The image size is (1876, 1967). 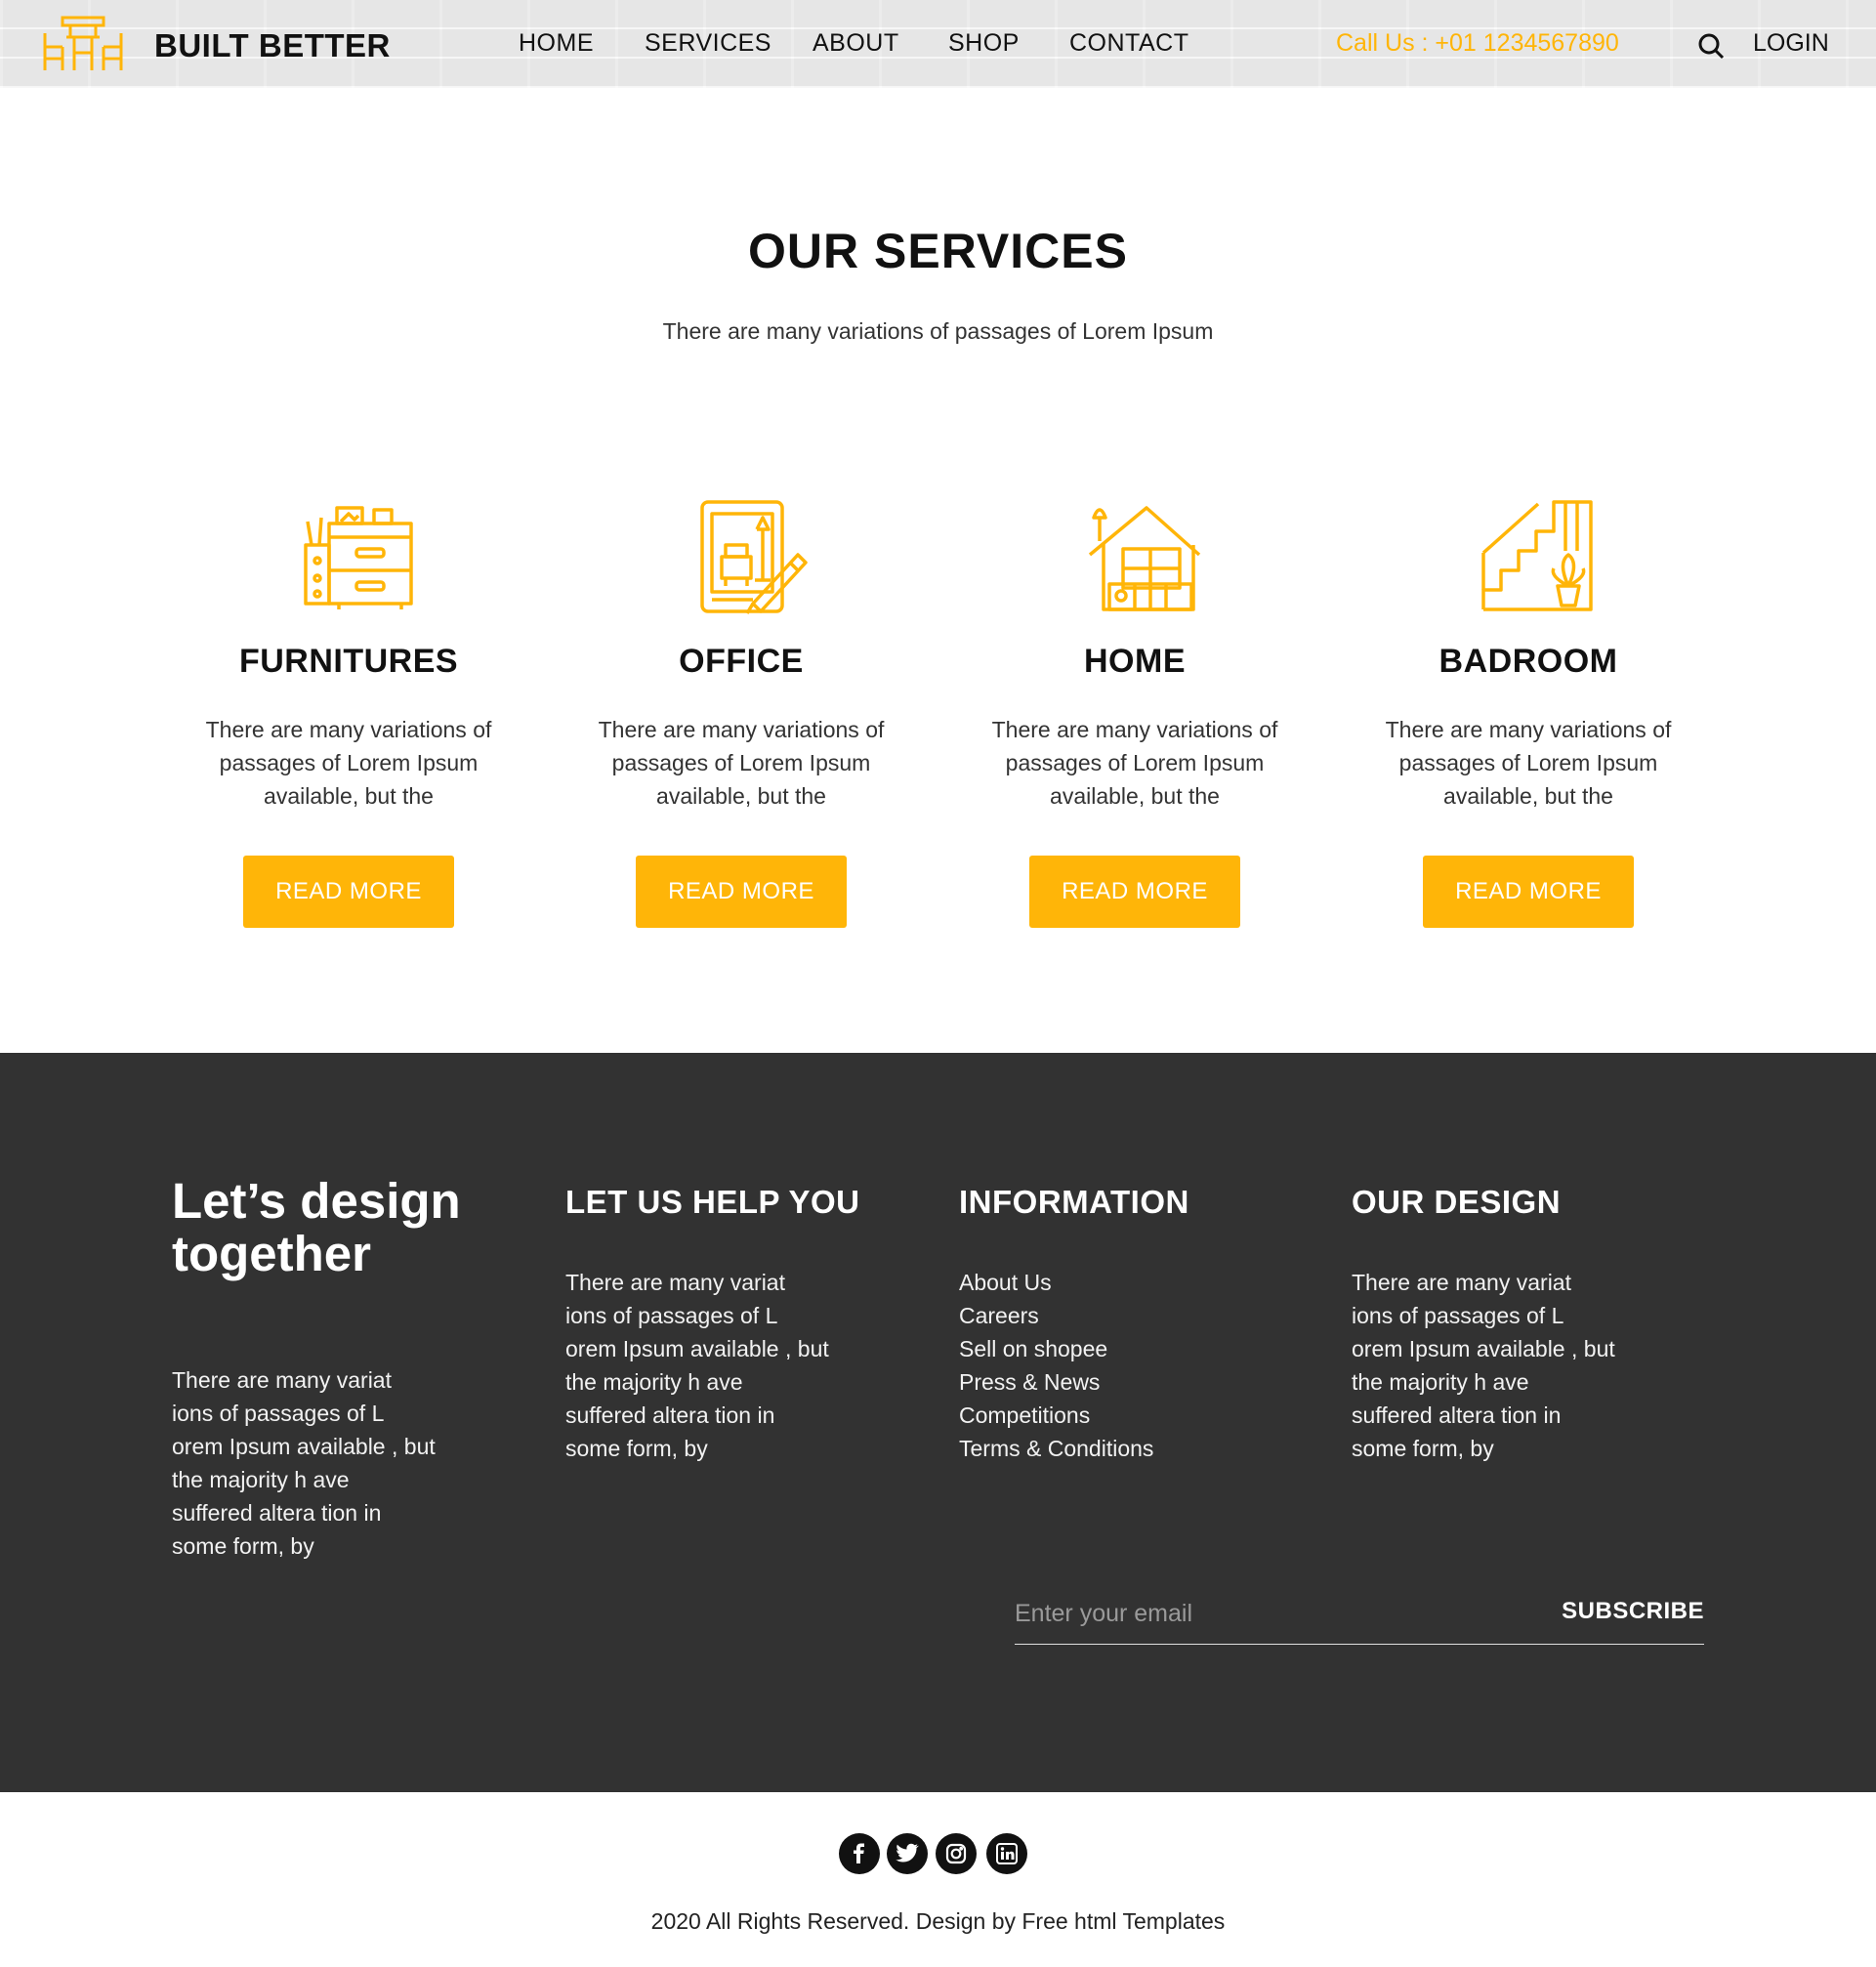 I want to click on newsletter-form: SUBSCRIBE, so click(x=1360, y=1616).